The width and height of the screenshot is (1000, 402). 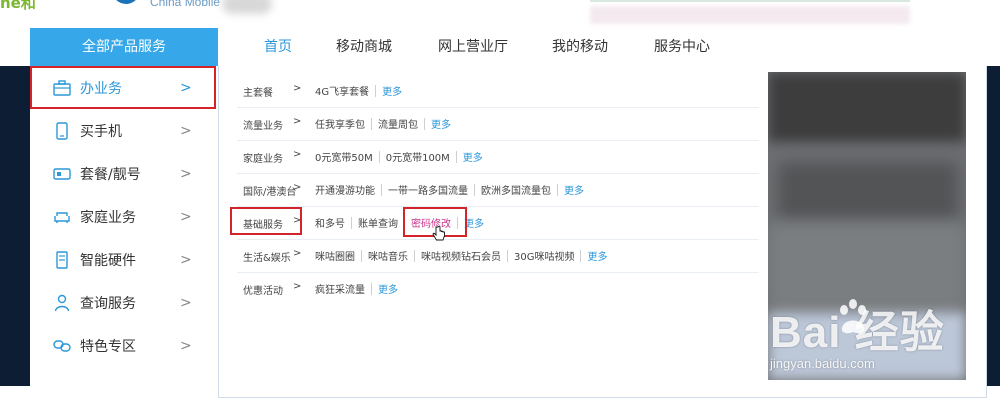 What do you see at coordinates (62, 174) in the screenshot?
I see `sim-card-icon` at bounding box center [62, 174].